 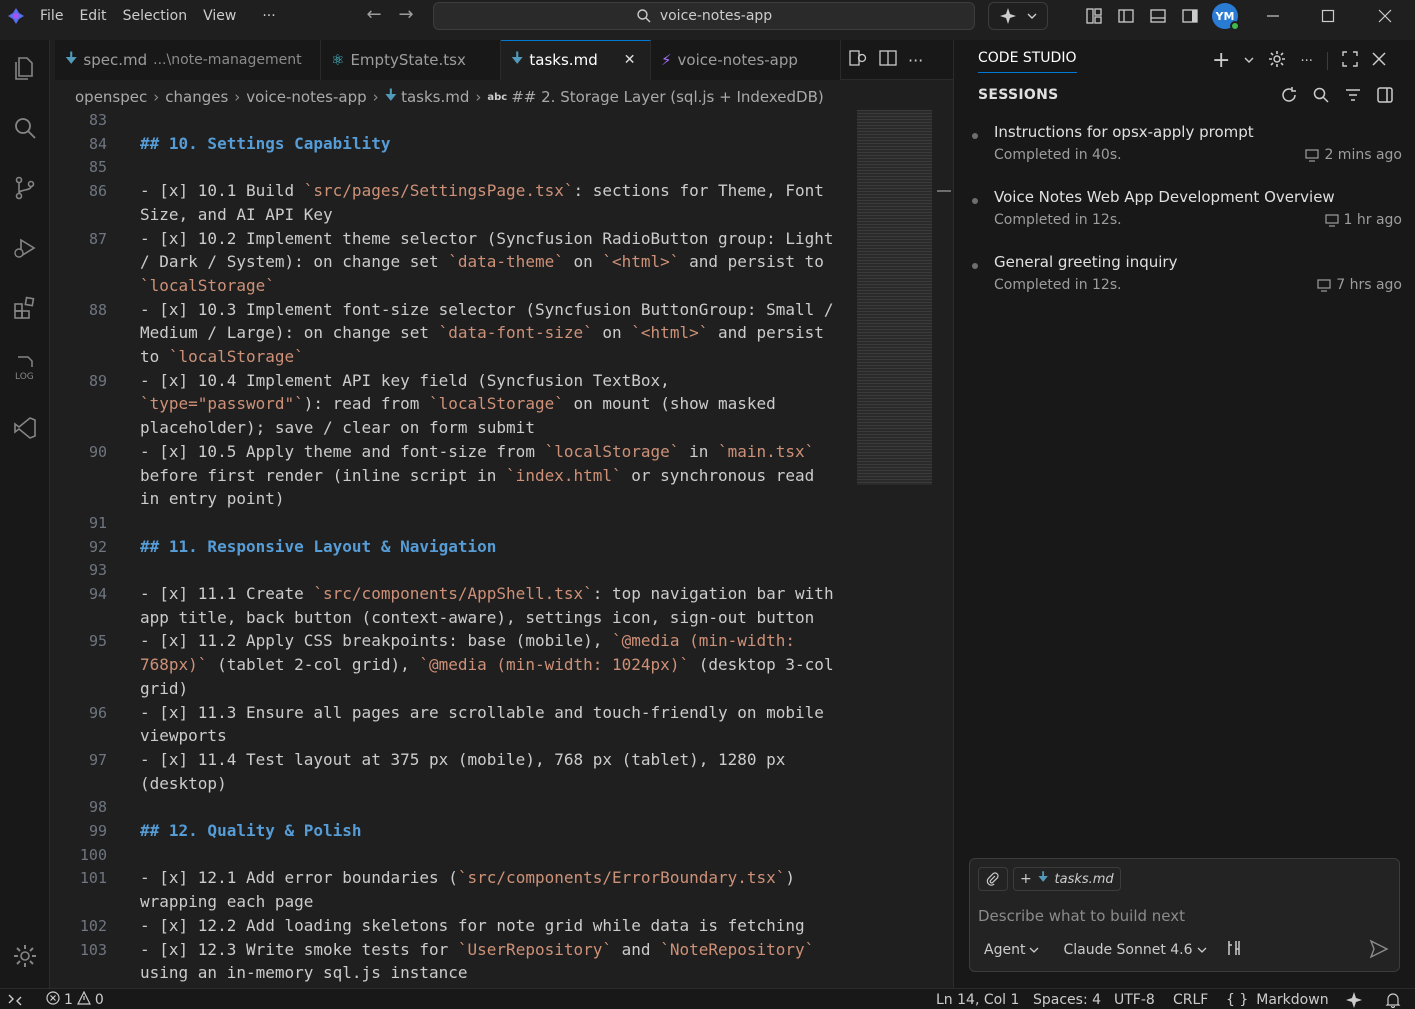 I want to click on notifications-bell-icon, so click(x=1393, y=999).